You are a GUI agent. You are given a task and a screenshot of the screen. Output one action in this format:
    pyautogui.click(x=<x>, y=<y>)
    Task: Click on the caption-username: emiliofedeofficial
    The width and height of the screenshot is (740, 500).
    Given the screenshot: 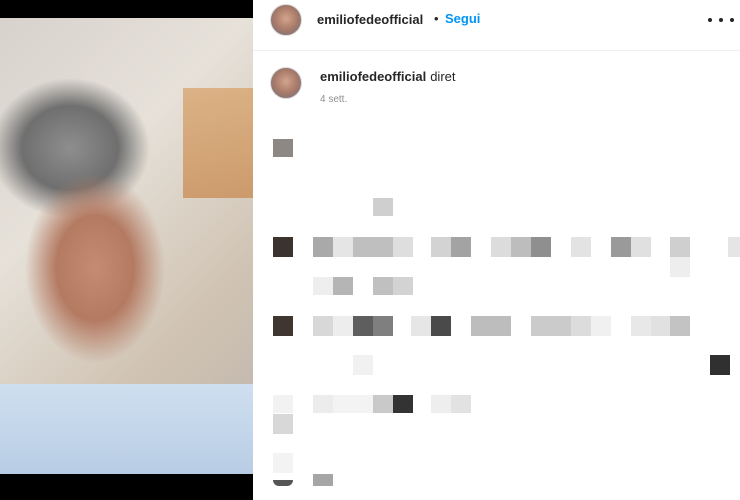 What is the action you would take?
    pyautogui.click(x=373, y=76)
    